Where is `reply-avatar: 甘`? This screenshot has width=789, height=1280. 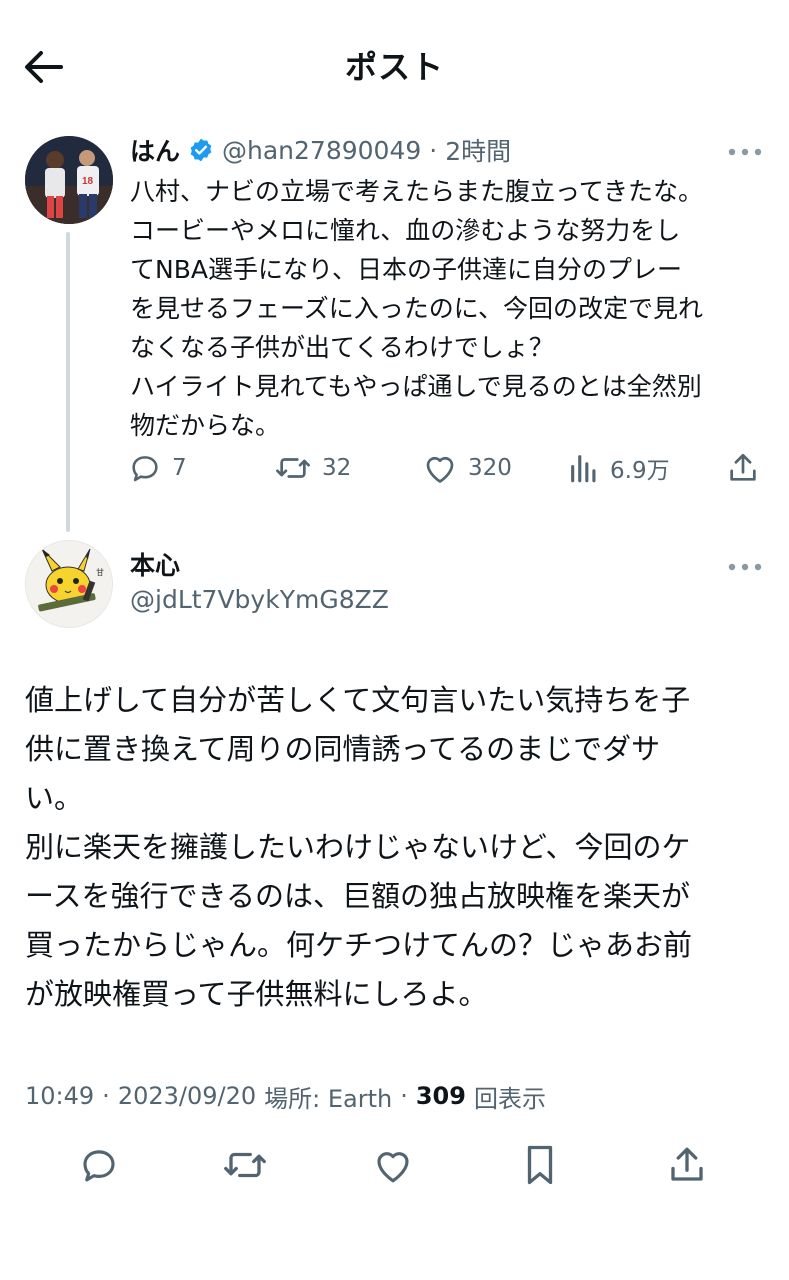 reply-avatar: 甘 is located at coordinates (69, 584).